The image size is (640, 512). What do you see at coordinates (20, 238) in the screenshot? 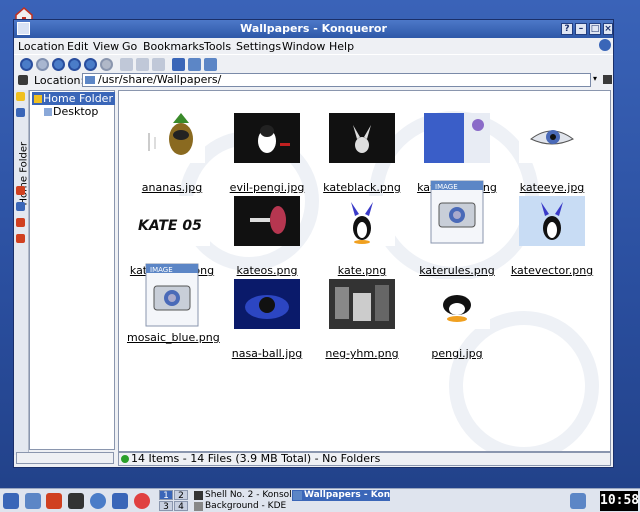
I see `services-tab-icon` at bounding box center [20, 238].